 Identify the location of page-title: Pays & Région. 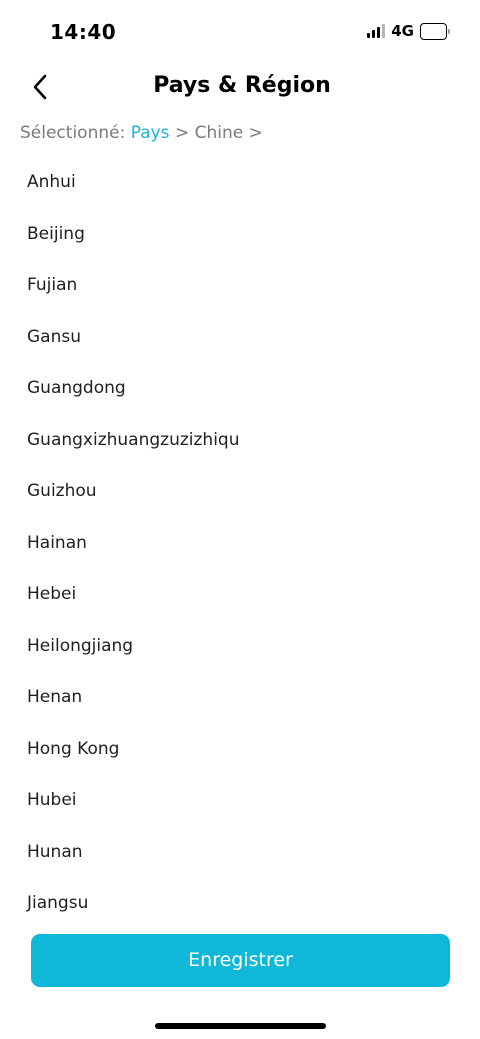
(242, 85).